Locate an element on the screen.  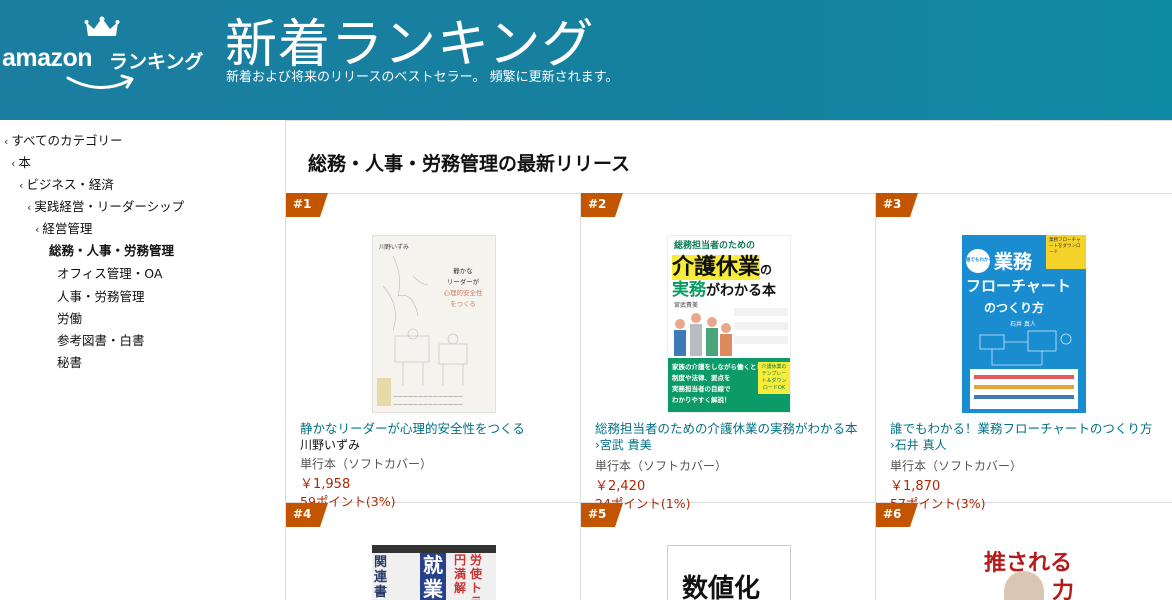
crown-icon is located at coordinates (102, 26).